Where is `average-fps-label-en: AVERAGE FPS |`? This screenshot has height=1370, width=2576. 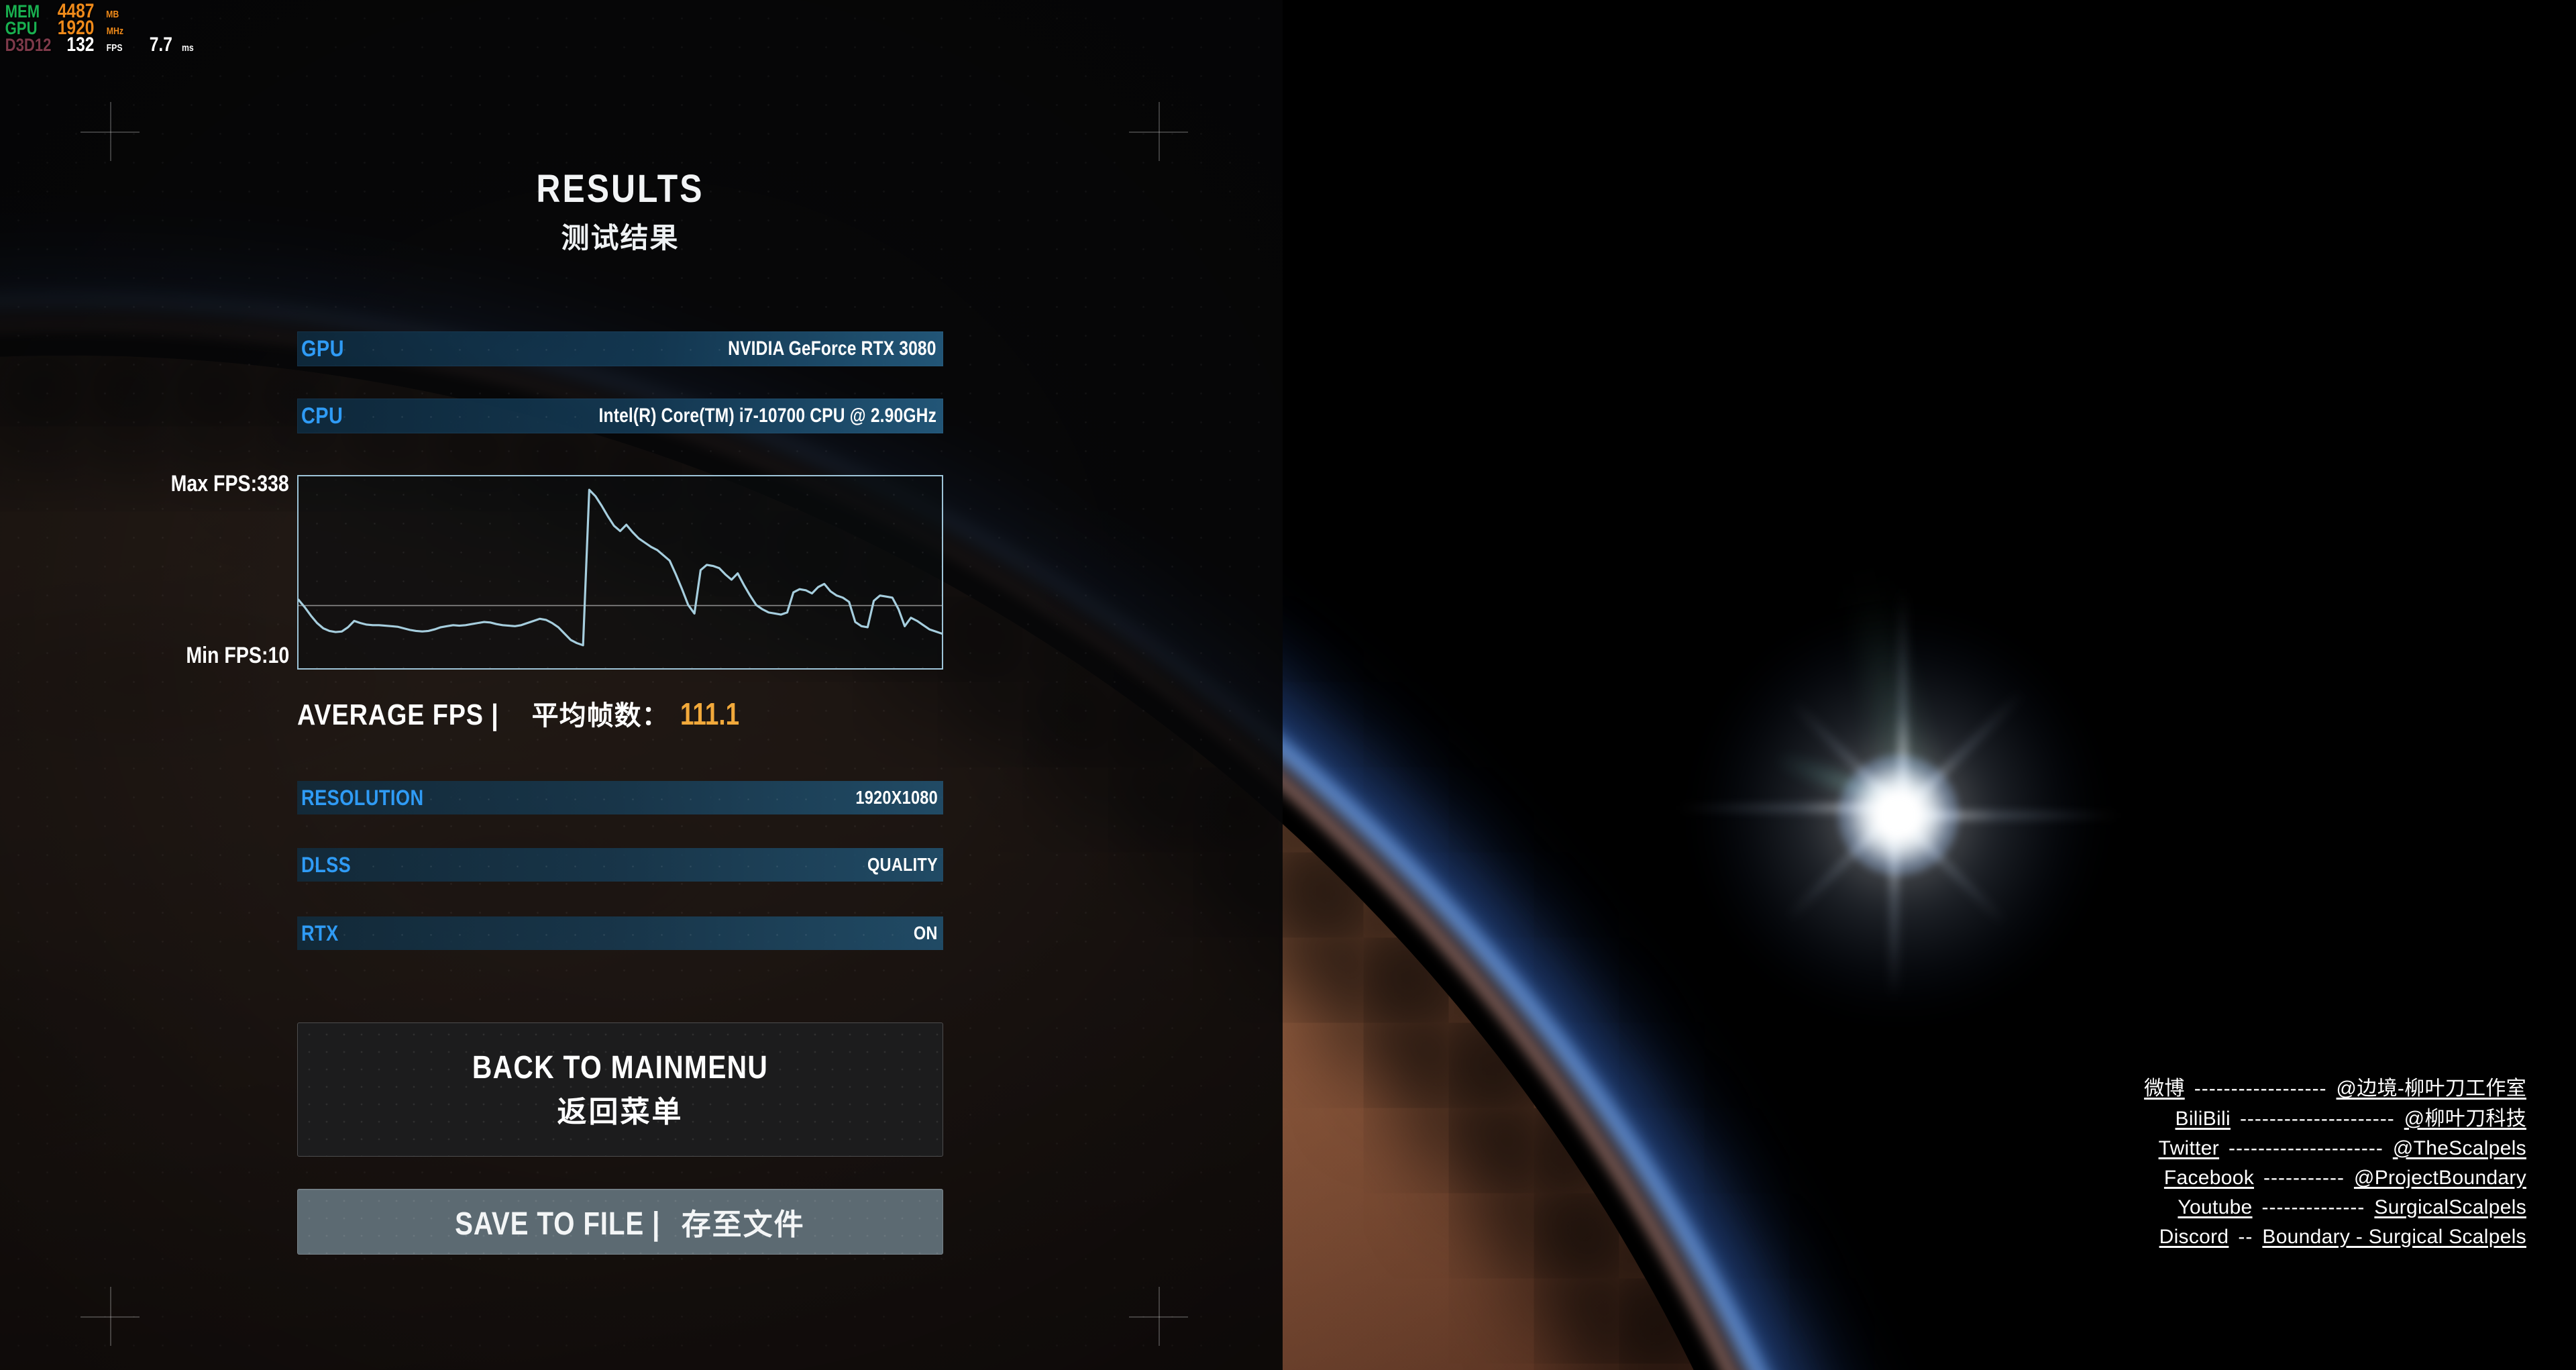 average-fps-label-en: AVERAGE FPS | is located at coordinates (398, 714).